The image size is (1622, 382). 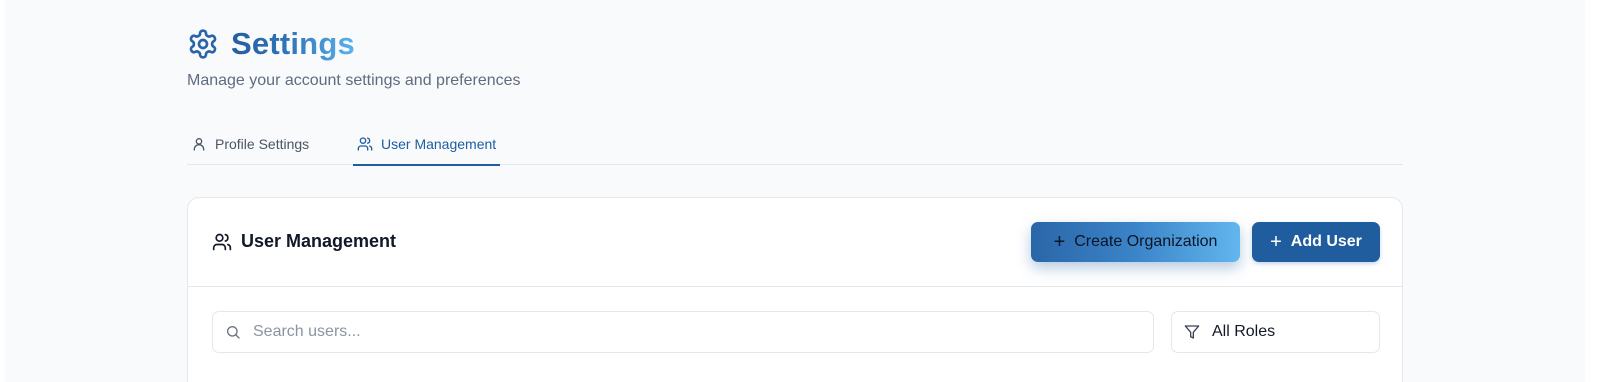 I want to click on button-label: Add User, so click(x=1326, y=241).